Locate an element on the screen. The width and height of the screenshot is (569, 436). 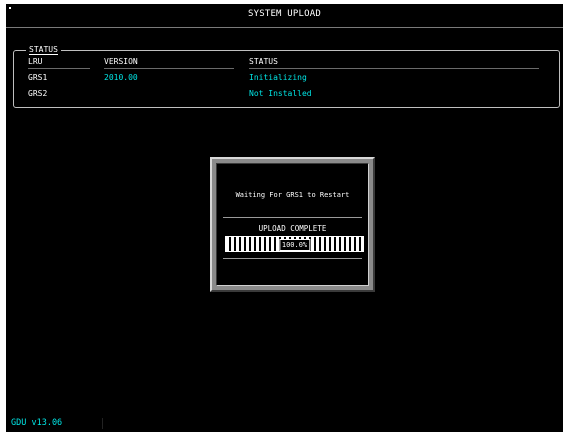
status-legend-text: STATUS is located at coordinates (43, 50).